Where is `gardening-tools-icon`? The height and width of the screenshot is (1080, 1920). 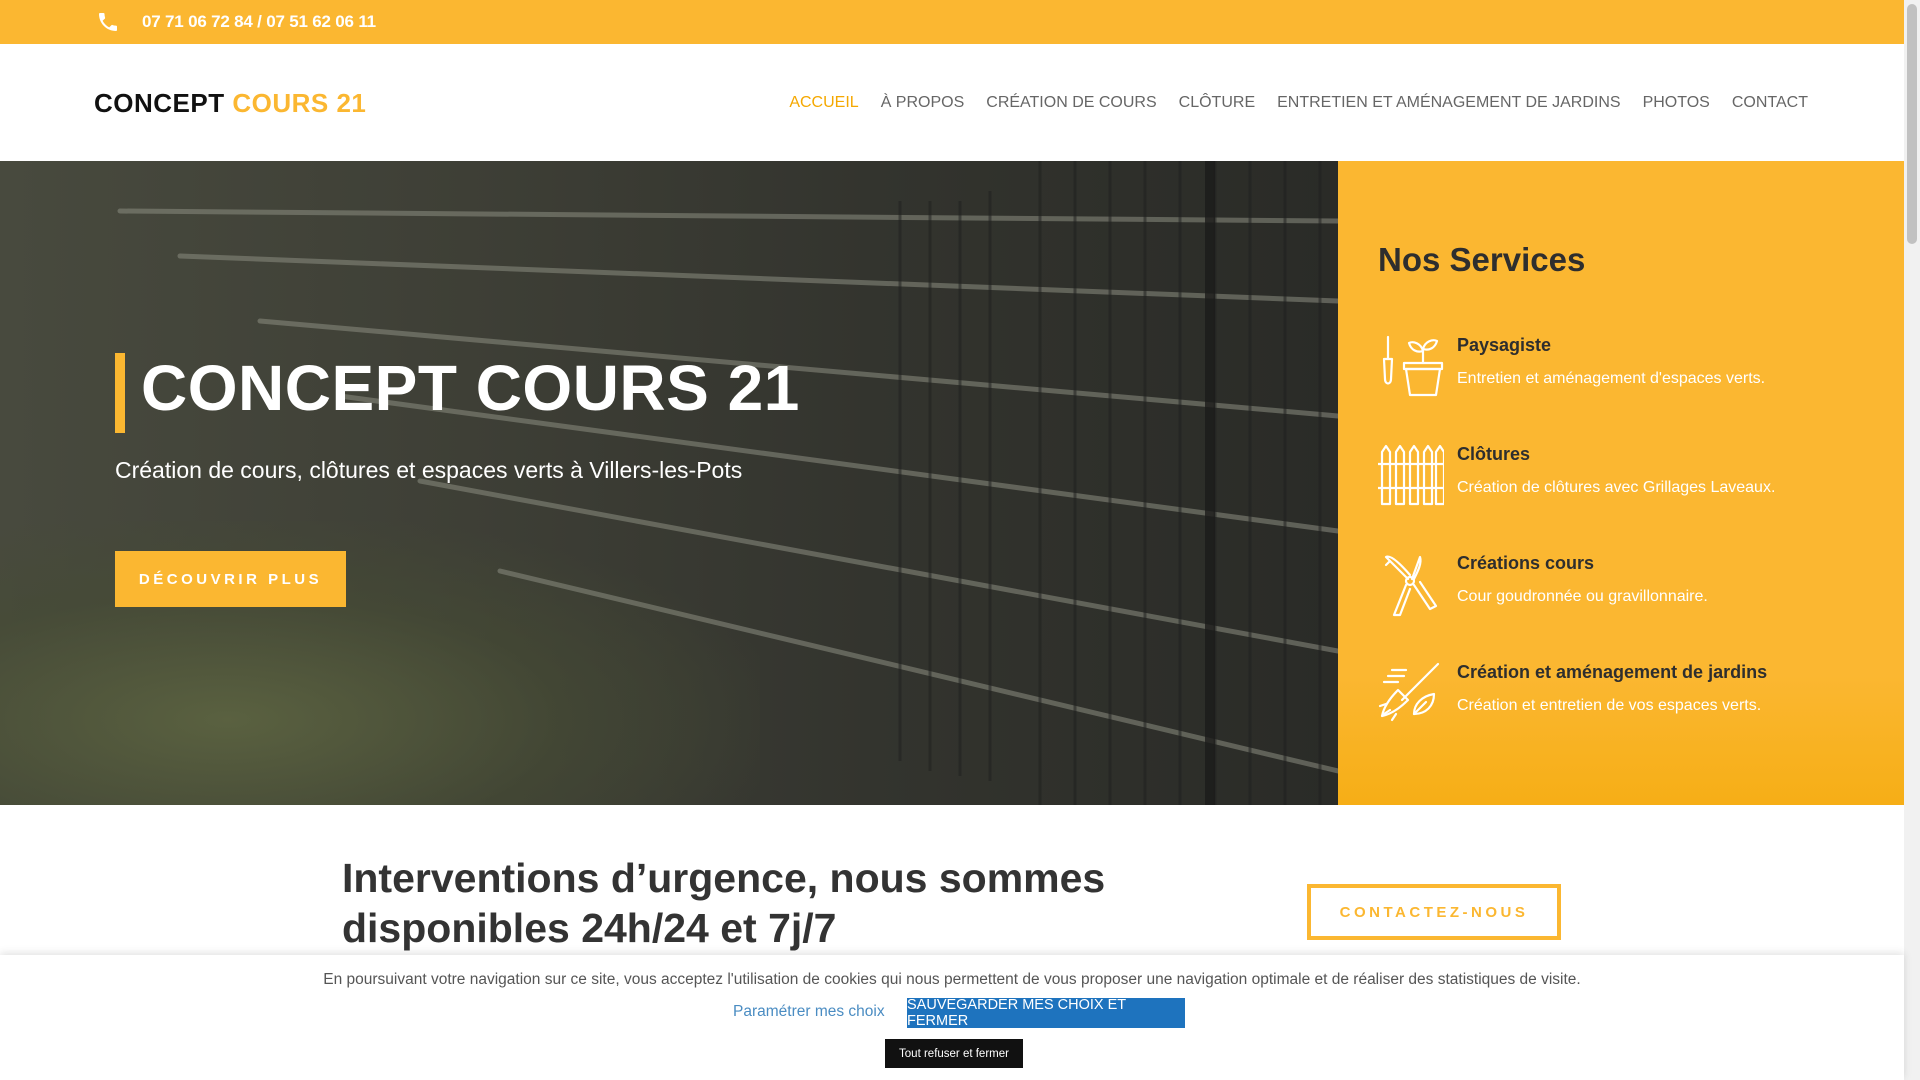
gardening-tools-icon is located at coordinates (1413, 366).